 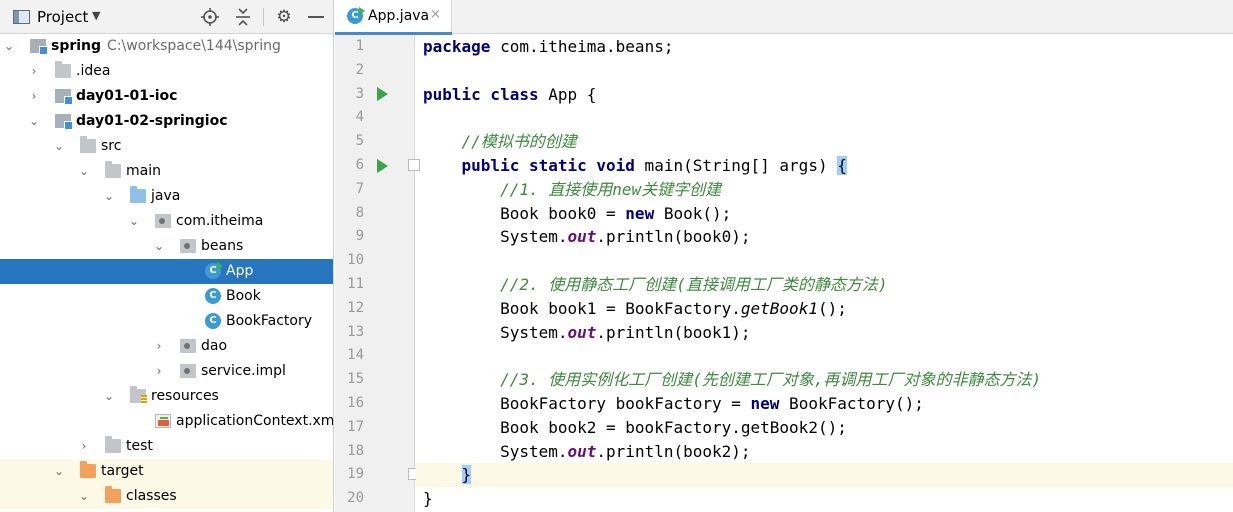 I want to click on tree-row-resources: ⌄ resources, so click(x=166, y=396).